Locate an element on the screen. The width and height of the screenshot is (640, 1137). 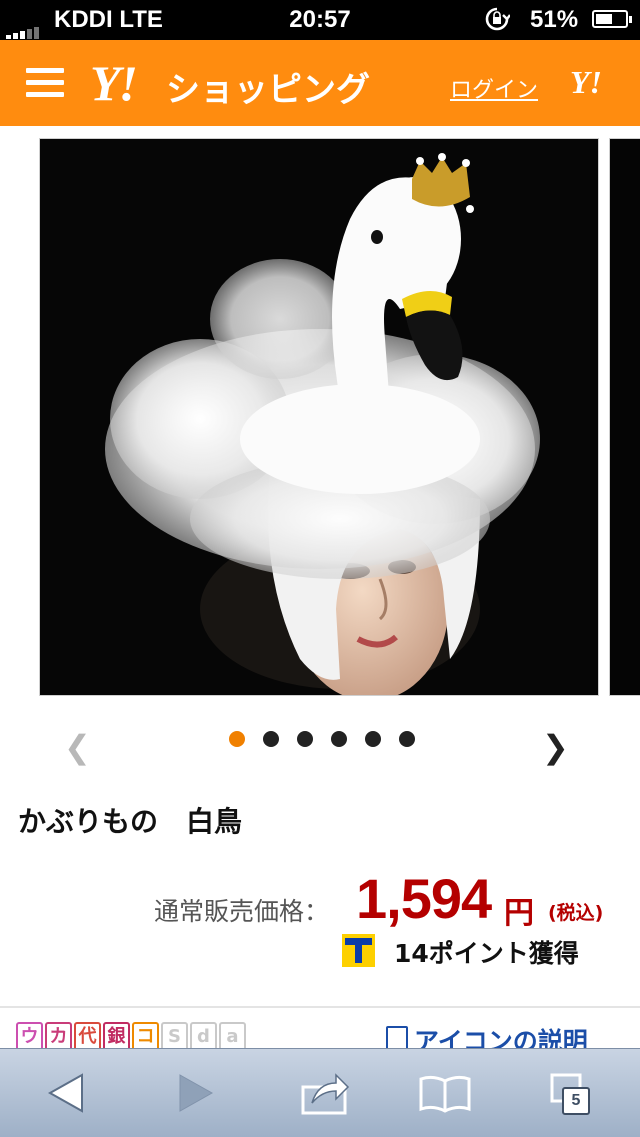
forward-arrow-icon is located at coordinates (196, 1093).